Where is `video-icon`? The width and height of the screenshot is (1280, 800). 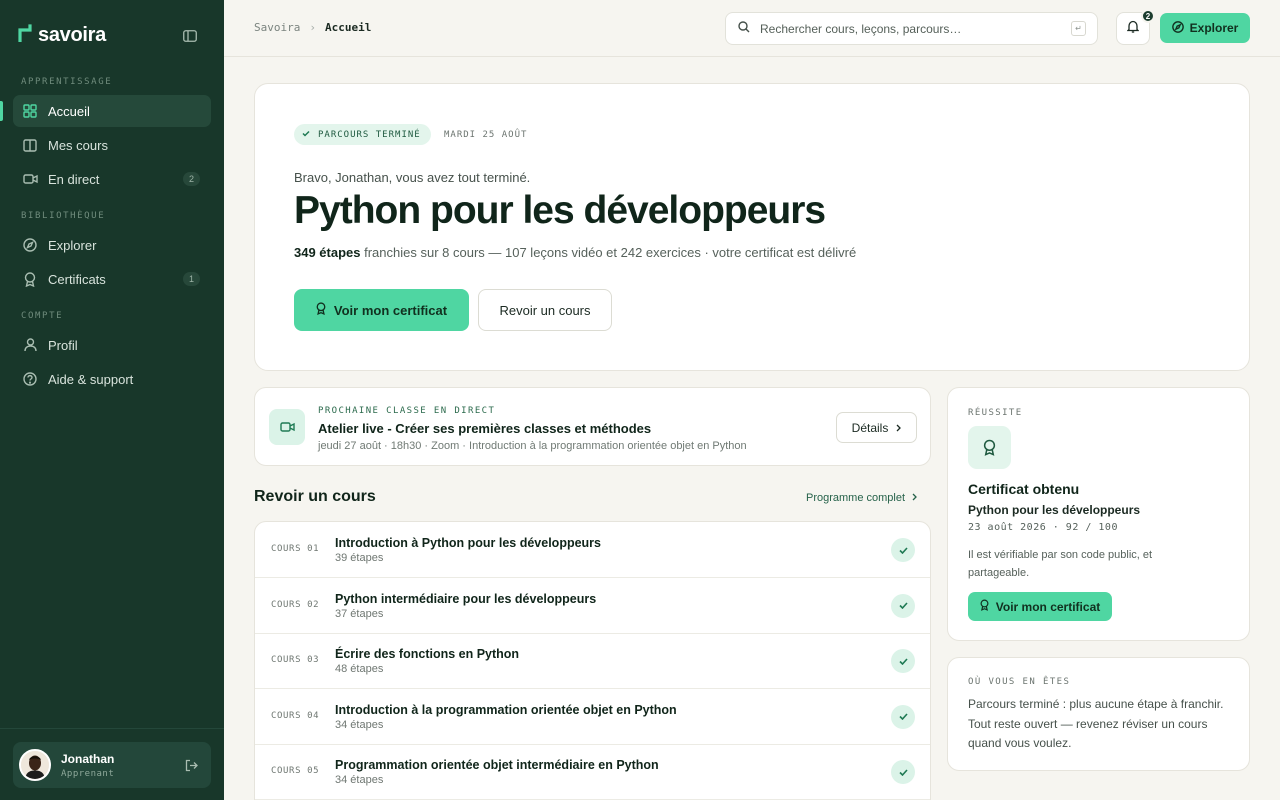 video-icon is located at coordinates (30, 179).